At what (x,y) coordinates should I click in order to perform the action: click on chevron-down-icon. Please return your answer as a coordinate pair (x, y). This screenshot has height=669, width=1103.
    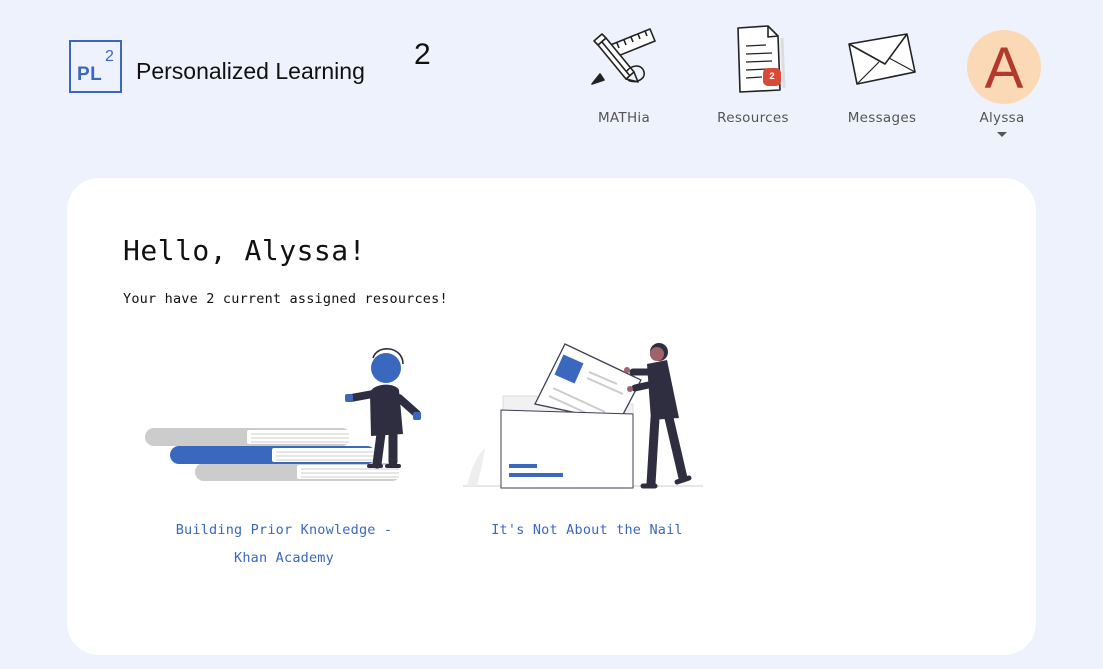
    Looking at the image, I should click on (1002, 134).